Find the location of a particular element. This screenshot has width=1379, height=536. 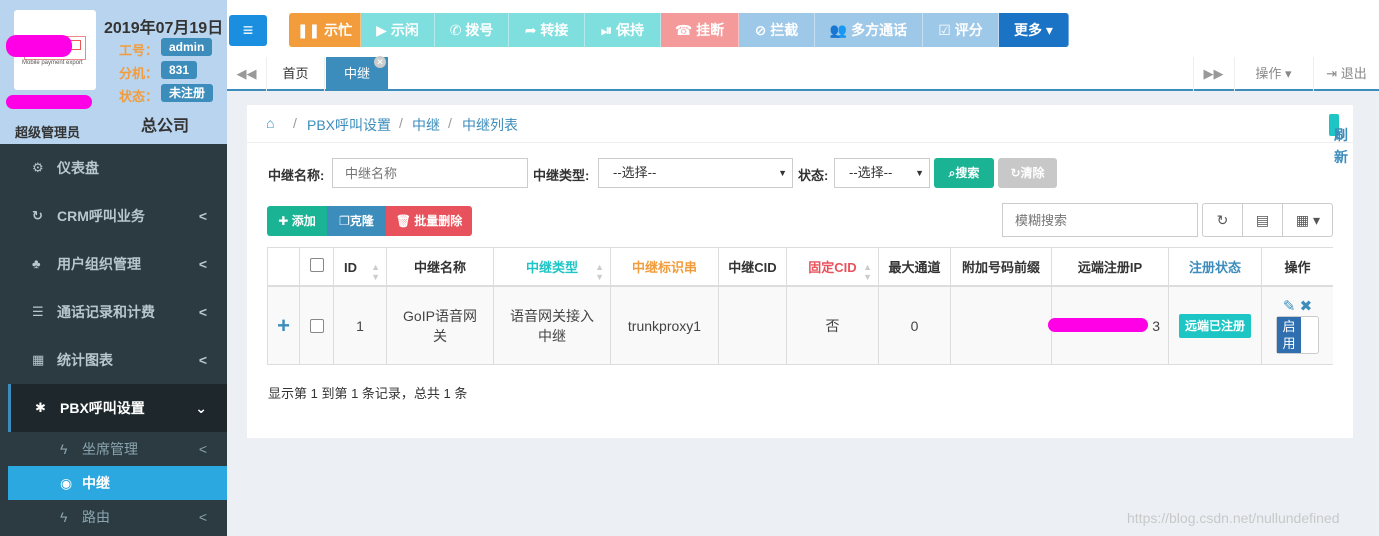

table-header-cid: 中继CID is located at coordinates (753, 267).